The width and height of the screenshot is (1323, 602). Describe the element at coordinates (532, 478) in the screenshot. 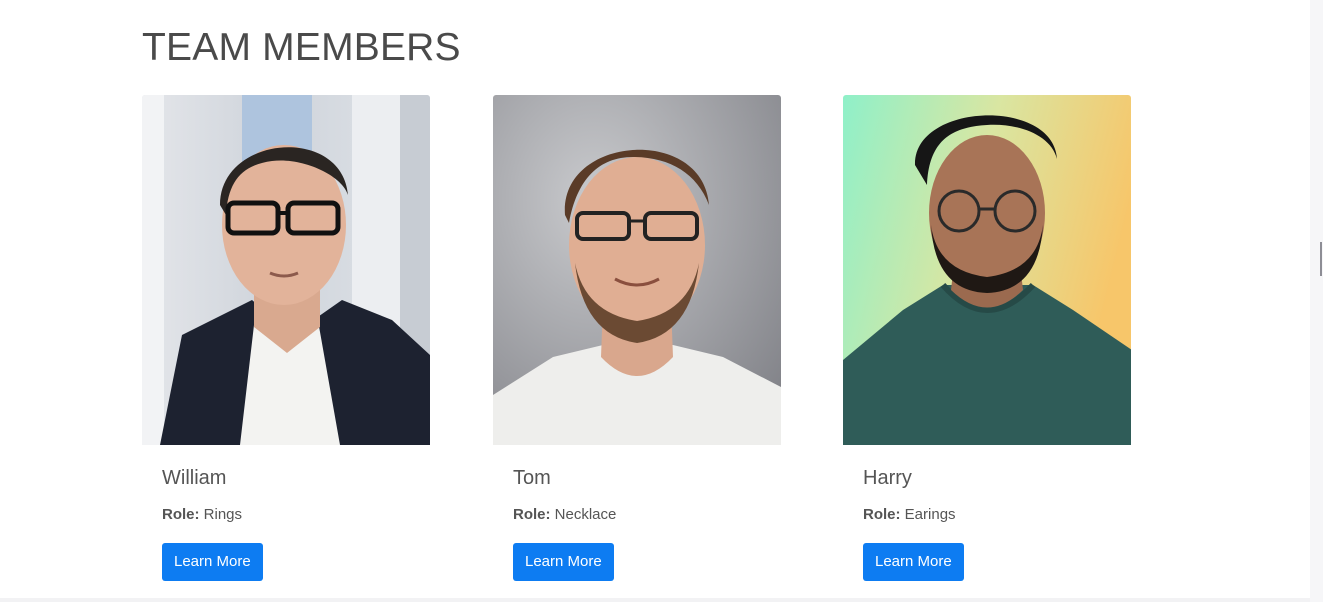

I see `member-name: Tom` at that location.